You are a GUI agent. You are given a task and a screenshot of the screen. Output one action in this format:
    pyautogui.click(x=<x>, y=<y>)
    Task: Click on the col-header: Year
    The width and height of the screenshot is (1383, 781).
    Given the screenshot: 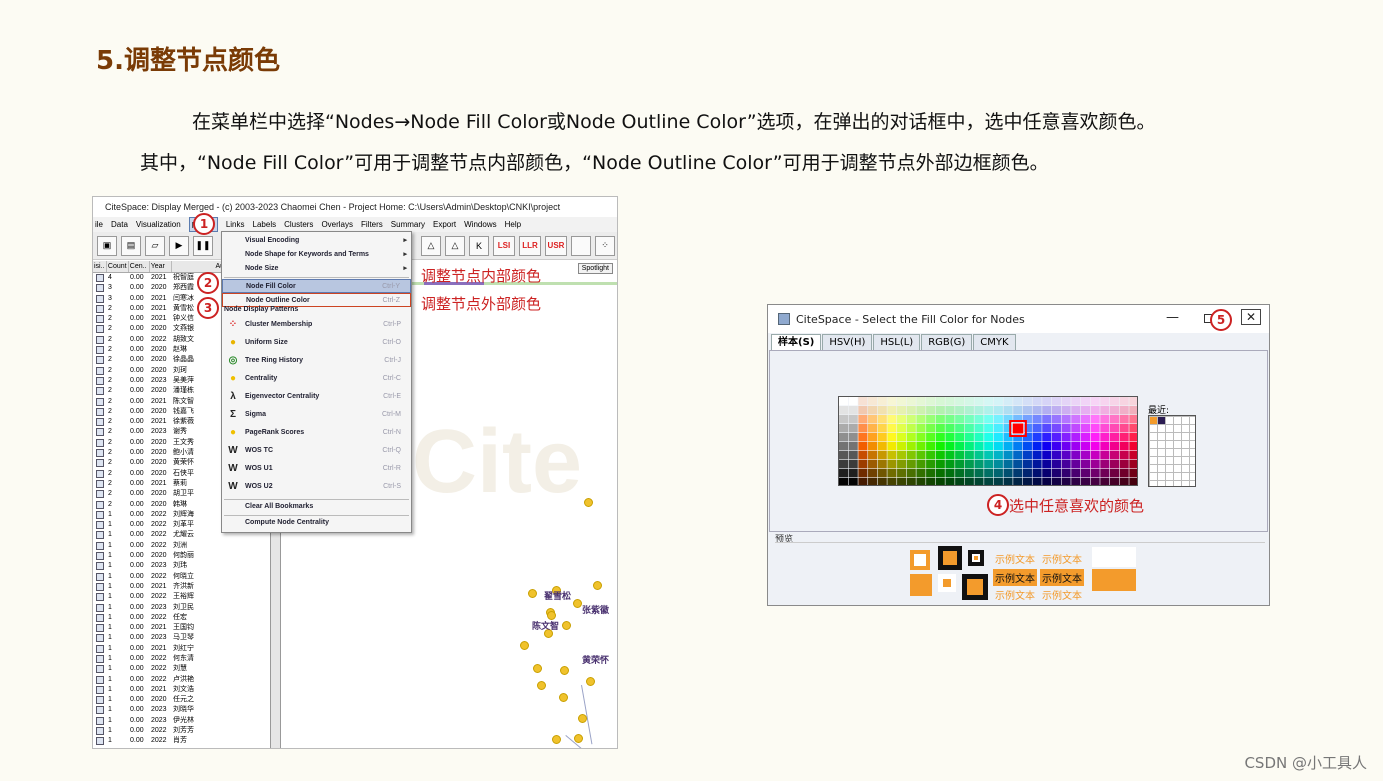 What is the action you would take?
    pyautogui.click(x=161, y=266)
    